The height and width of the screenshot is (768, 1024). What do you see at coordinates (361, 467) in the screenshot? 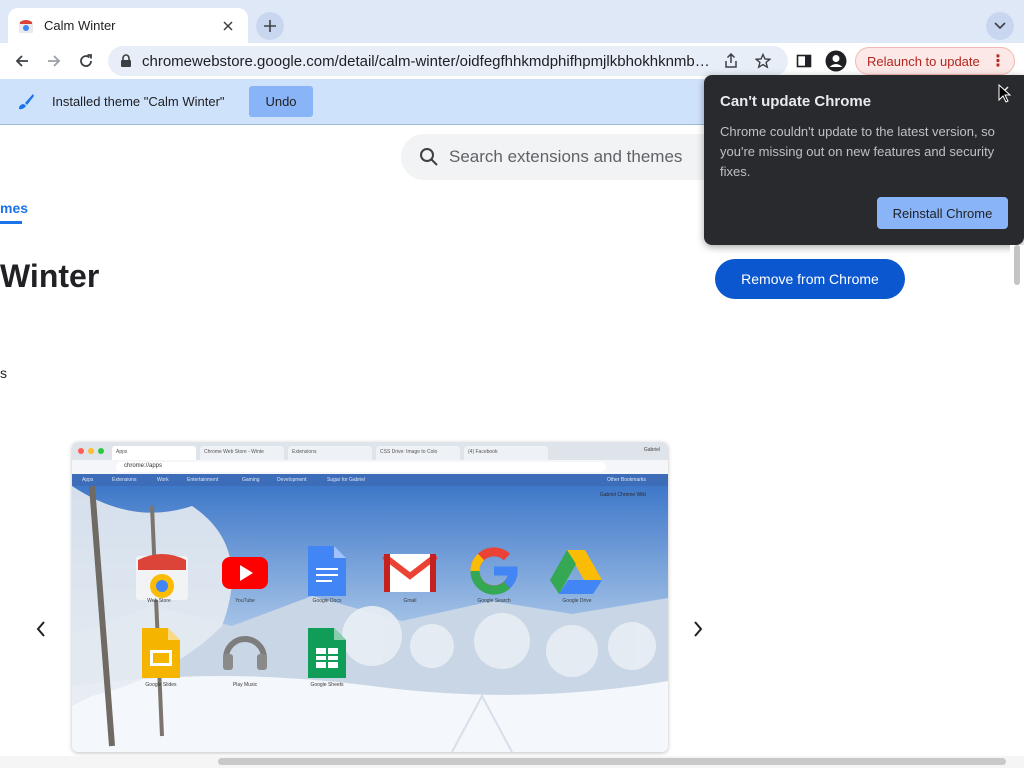
I see `preview-url: chrome://apps` at bounding box center [361, 467].